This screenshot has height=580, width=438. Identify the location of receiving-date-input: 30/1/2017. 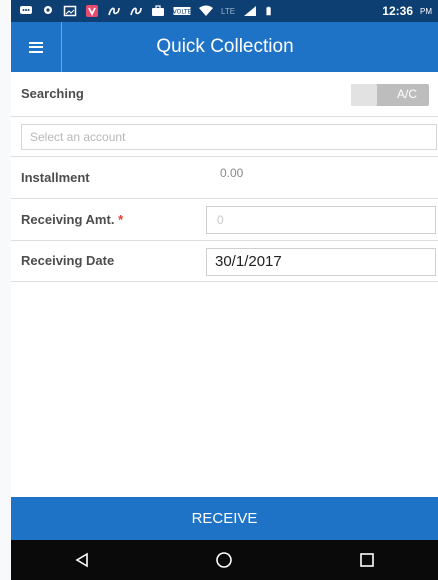
(321, 262).